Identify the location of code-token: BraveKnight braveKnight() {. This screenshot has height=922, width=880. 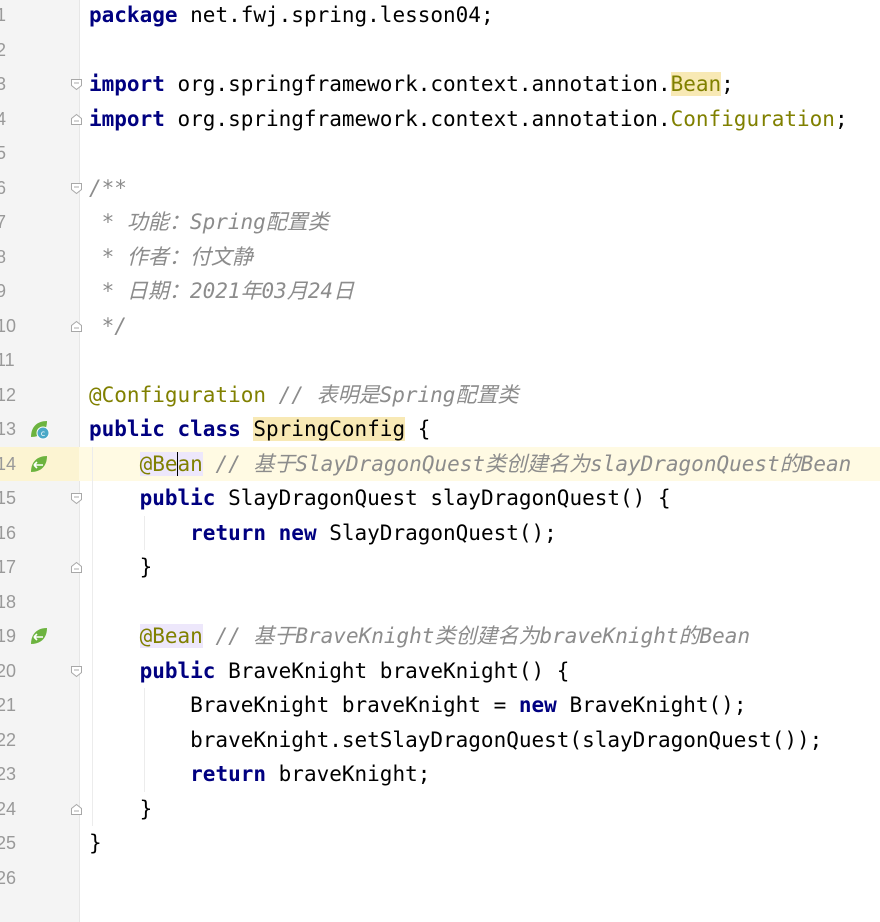
(392, 670).